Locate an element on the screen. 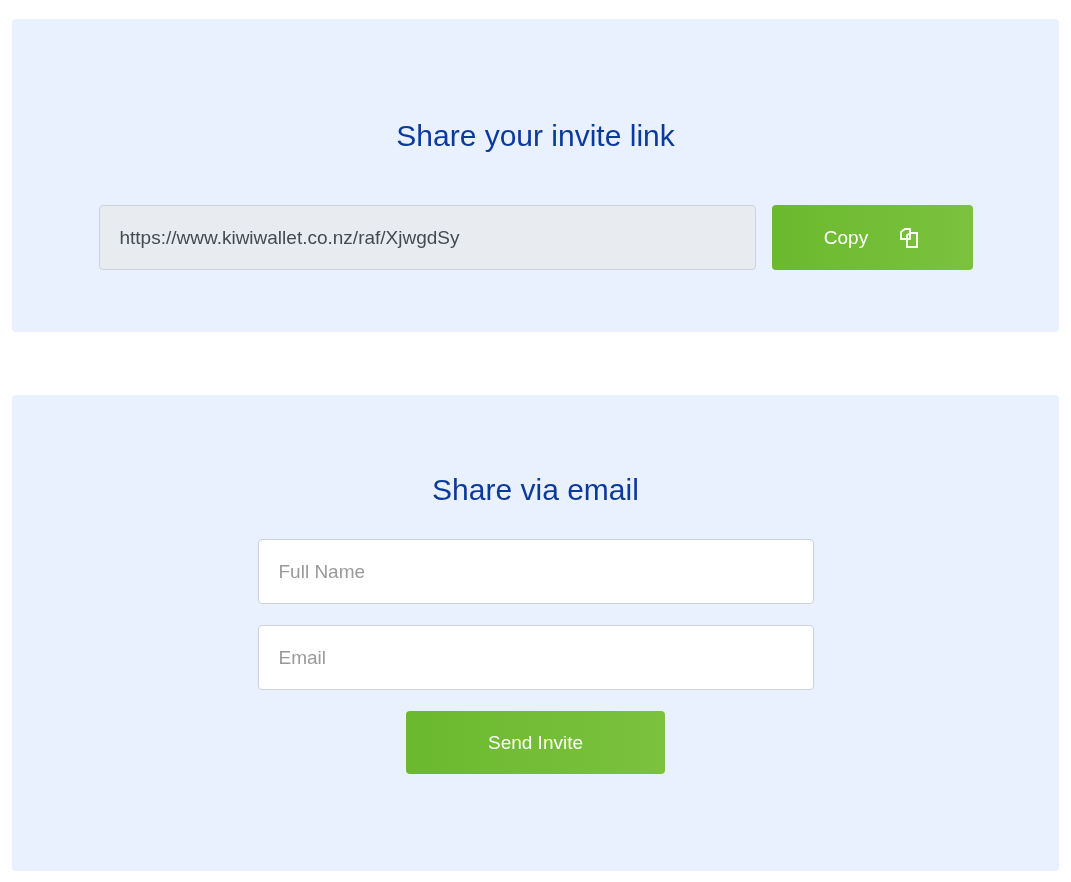  send-invite-button: Send Invite is located at coordinates (535, 742).